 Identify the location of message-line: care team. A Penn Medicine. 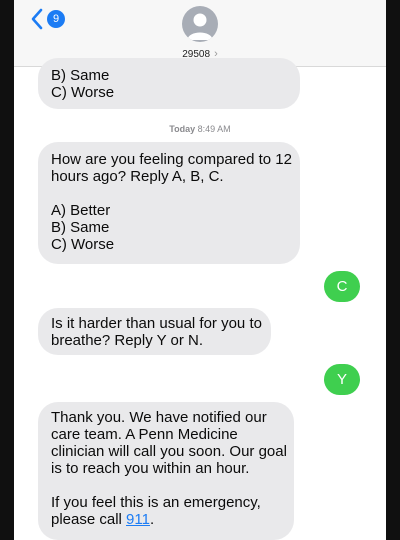
(144, 434).